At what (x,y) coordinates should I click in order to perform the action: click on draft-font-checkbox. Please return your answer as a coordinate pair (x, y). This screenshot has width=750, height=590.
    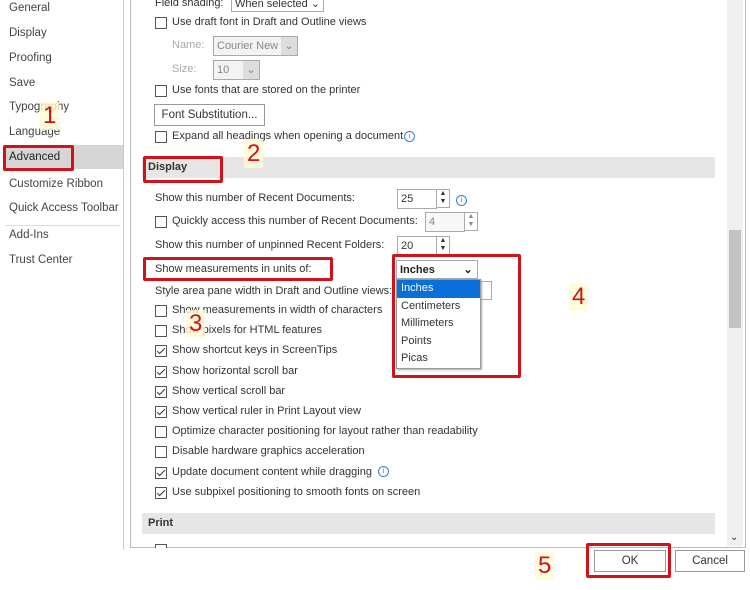
    Looking at the image, I should click on (161, 23).